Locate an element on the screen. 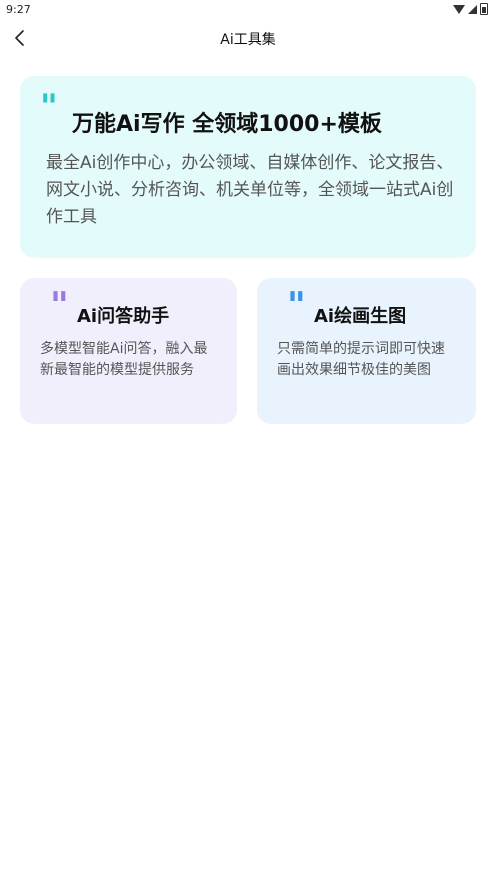 This screenshot has width=496, height=882. ai-writing-title: 万能Ai写作 全领域1000+模板 is located at coordinates (227, 124).